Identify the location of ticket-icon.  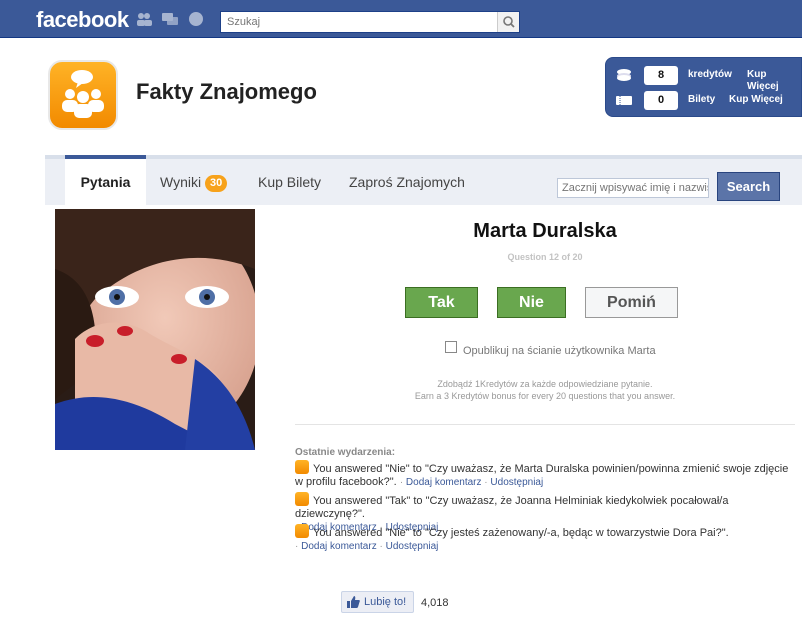
(624, 100).